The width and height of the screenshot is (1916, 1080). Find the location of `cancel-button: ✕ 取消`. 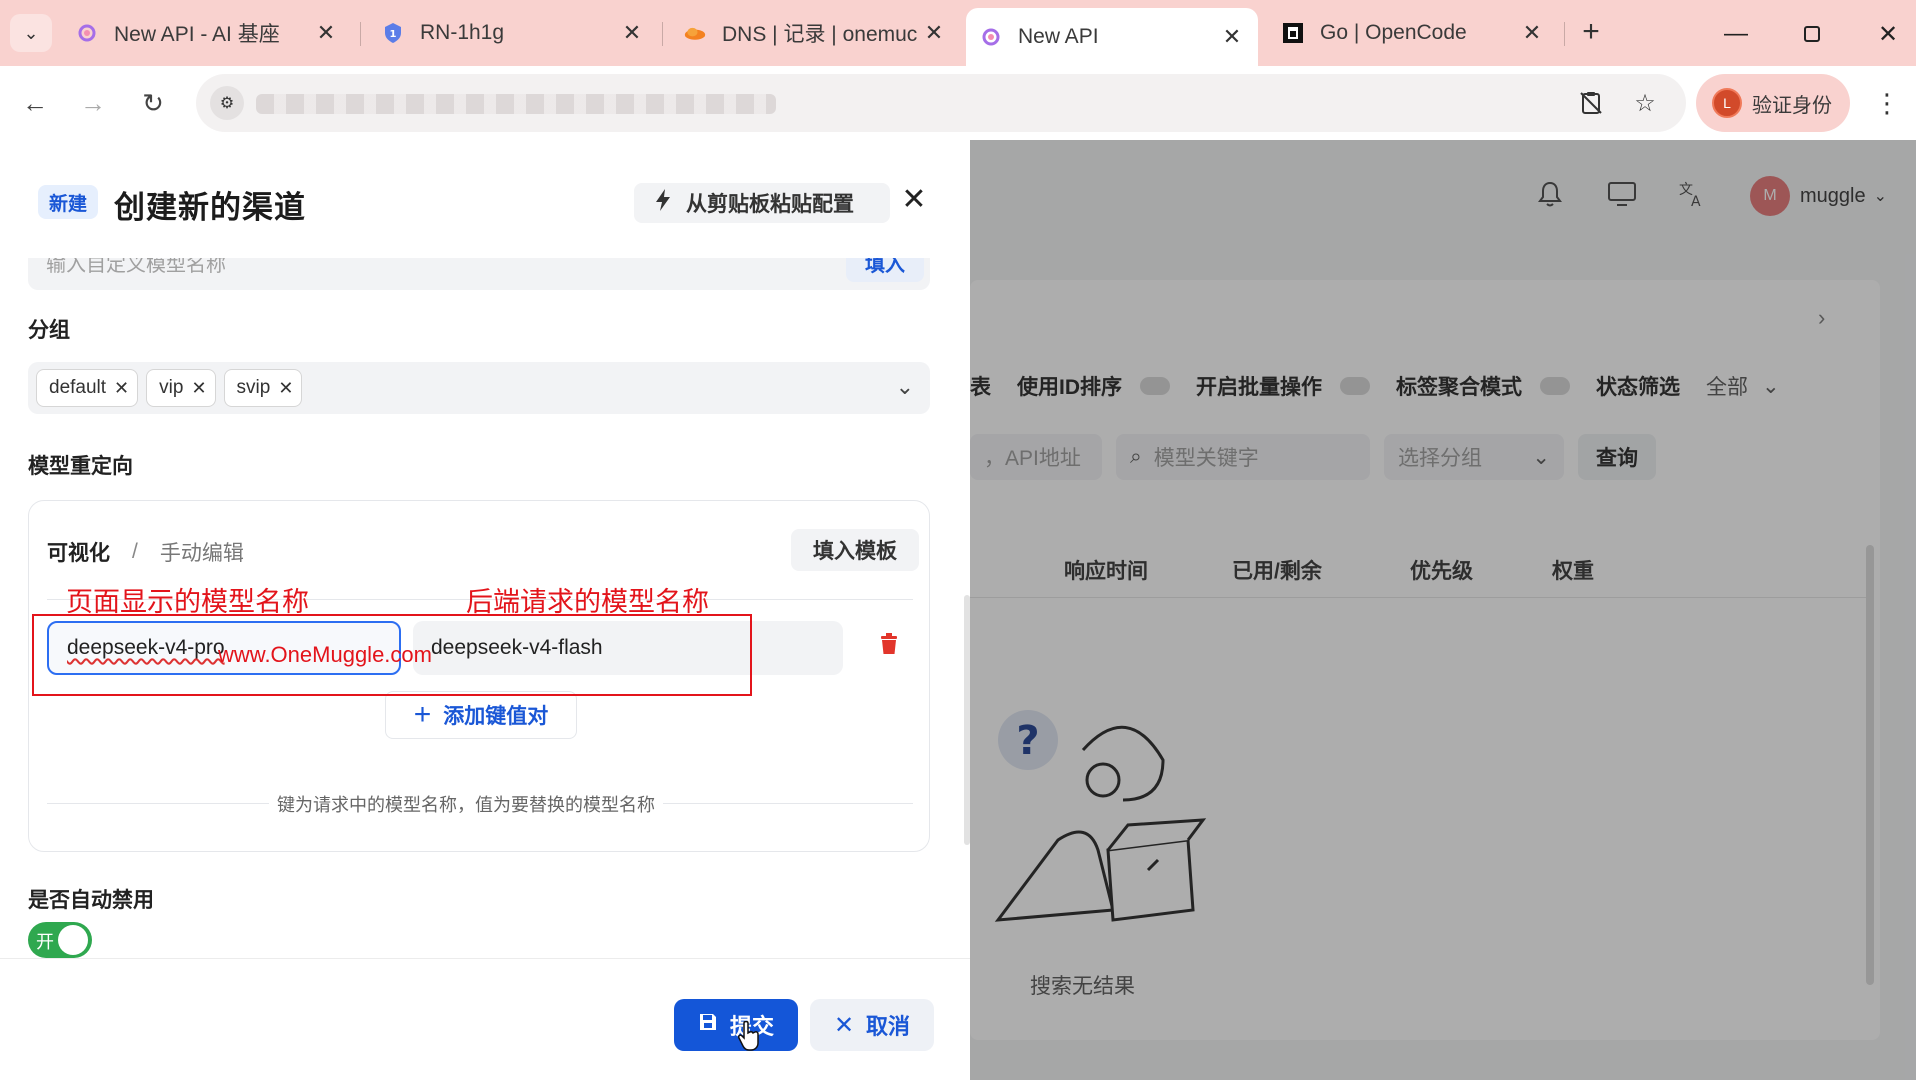

cancel-button: ✕ 取消 is located at coordinates (872, 1025).